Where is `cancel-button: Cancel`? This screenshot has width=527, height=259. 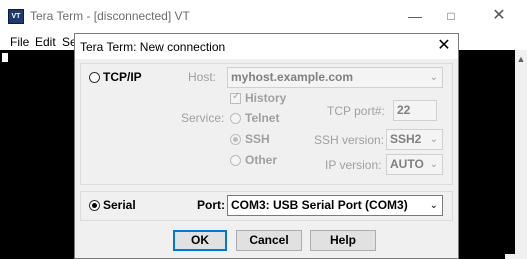
cancel-button: Cancel is located at coordinates (269, 240).